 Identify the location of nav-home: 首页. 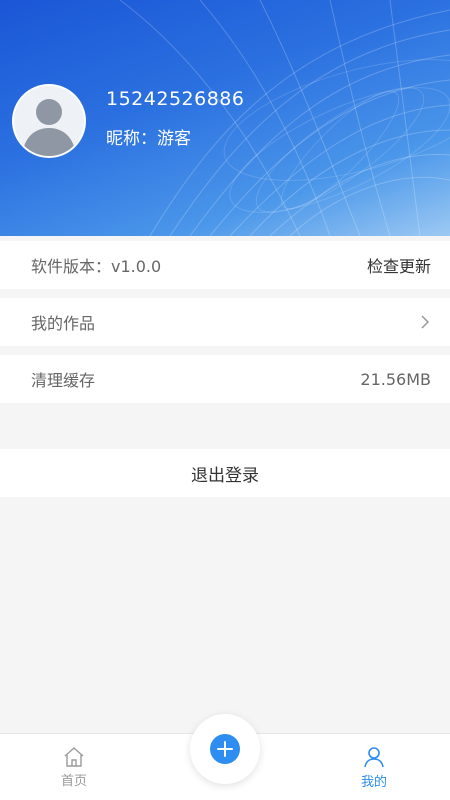
(74, 767).